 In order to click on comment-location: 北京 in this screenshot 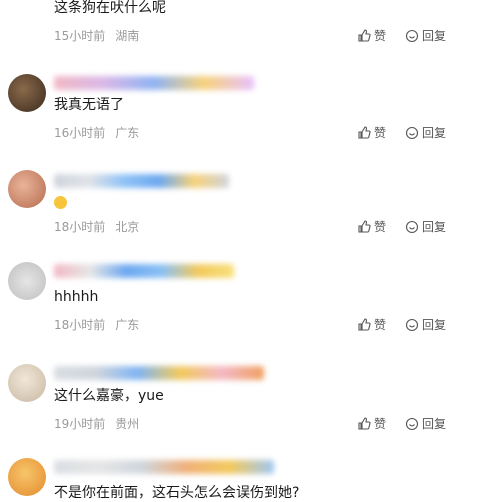, I will do `click(127, 227)`.